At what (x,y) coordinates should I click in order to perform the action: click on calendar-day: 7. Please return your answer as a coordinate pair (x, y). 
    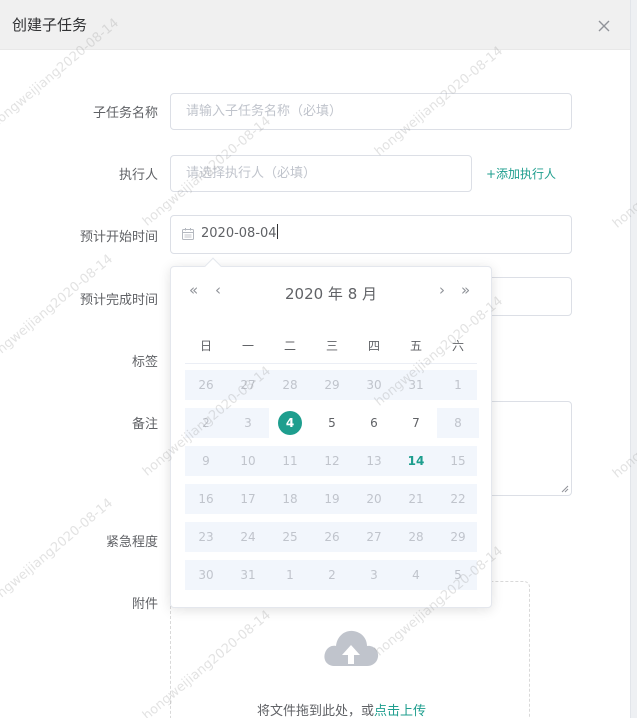
    Looking at the image, I should click on (416, 423).